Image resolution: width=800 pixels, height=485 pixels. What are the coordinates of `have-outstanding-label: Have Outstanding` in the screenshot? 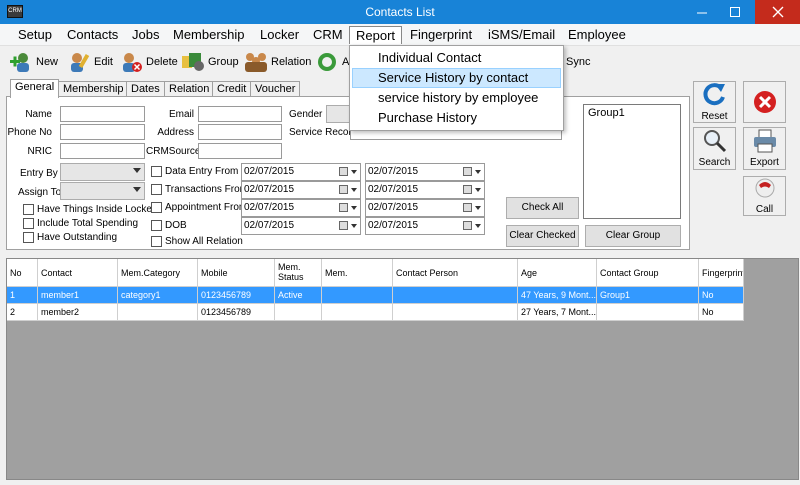 It's located at (77, 237).